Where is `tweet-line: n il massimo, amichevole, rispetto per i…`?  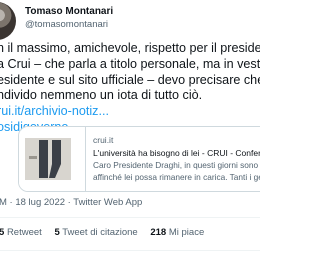 tweet-line: n il massimo, amichevole, rispetto per i… is located at coordinates (130, 48).